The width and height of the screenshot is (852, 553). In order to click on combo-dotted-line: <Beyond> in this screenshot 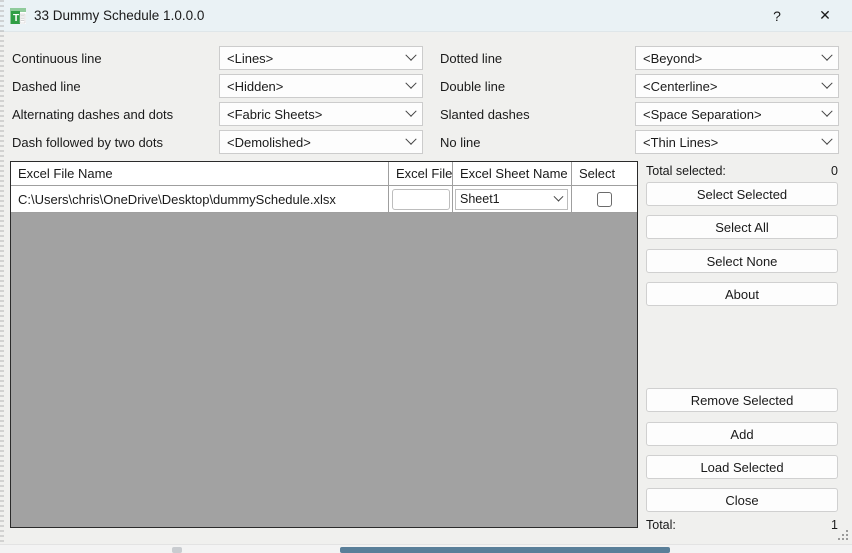, I will do `click(737, 58)`.